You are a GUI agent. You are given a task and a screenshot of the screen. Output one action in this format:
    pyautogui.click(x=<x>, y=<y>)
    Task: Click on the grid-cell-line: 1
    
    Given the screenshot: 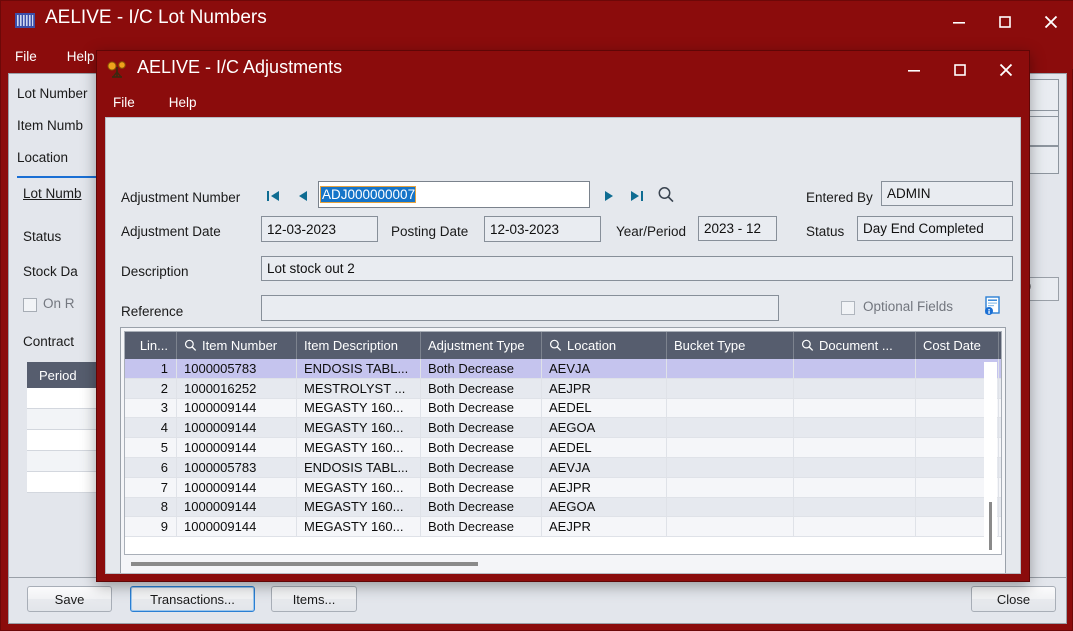 What is the action you would take?
    pyautogui.click(x=151, y=368)
    